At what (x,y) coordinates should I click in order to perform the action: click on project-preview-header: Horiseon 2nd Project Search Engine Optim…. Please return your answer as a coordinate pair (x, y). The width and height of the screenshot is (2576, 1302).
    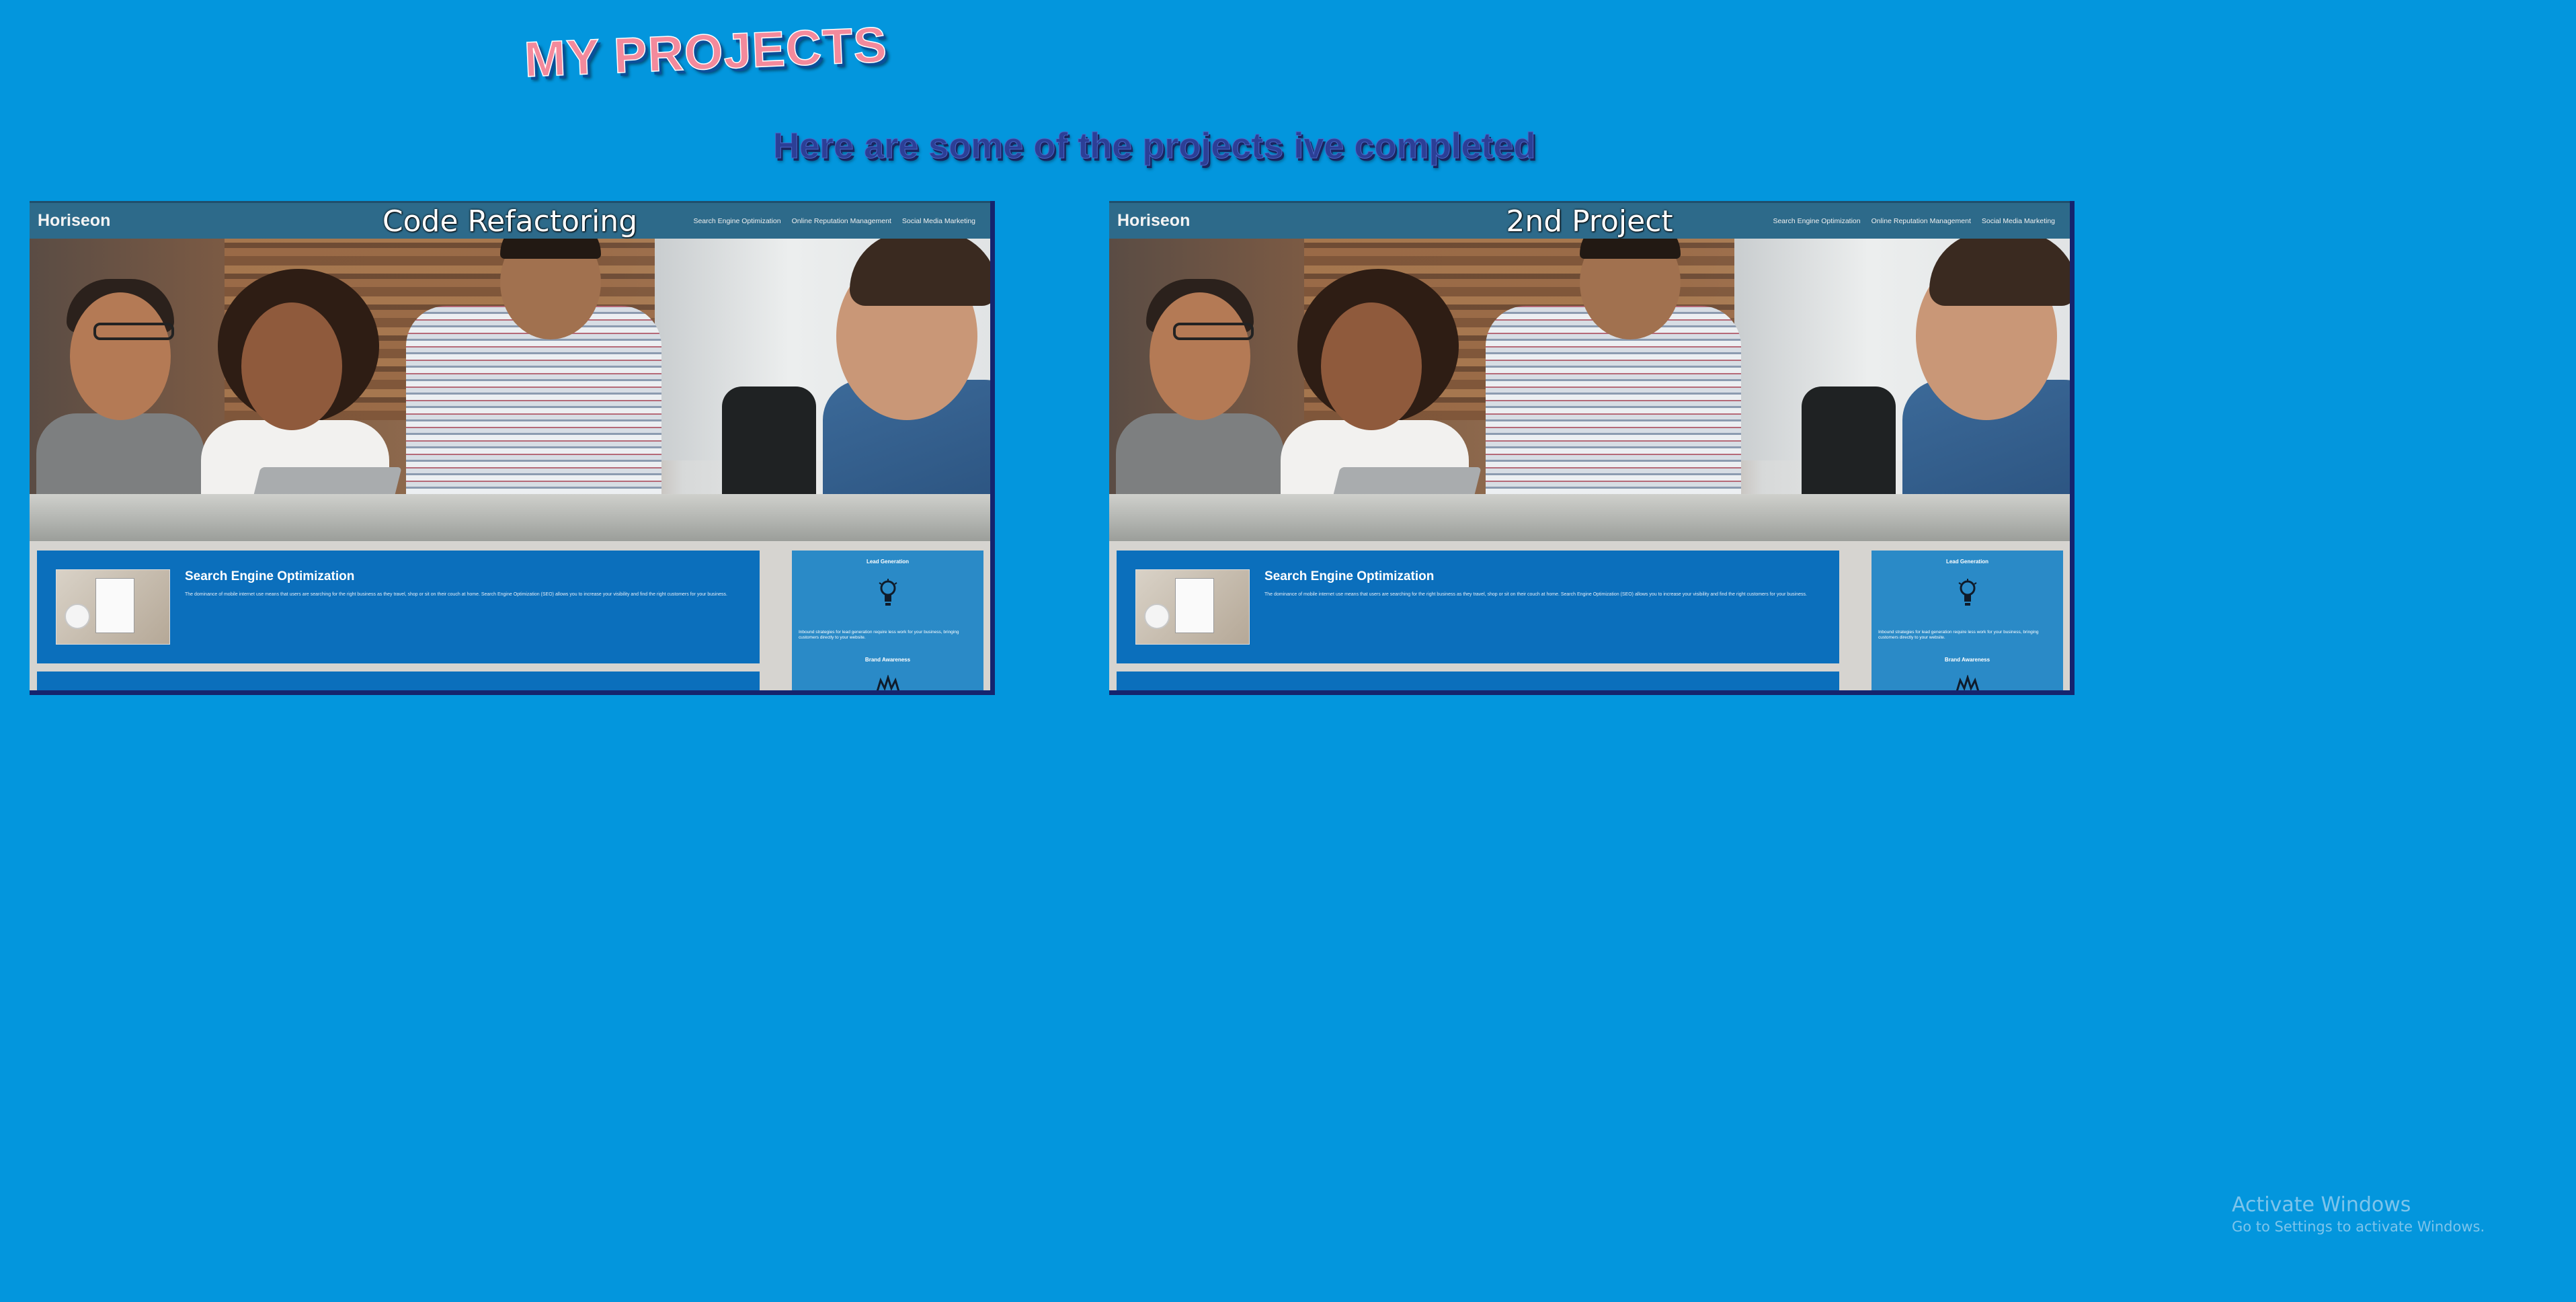
    Looking at the image, I should click on (1589, 220).